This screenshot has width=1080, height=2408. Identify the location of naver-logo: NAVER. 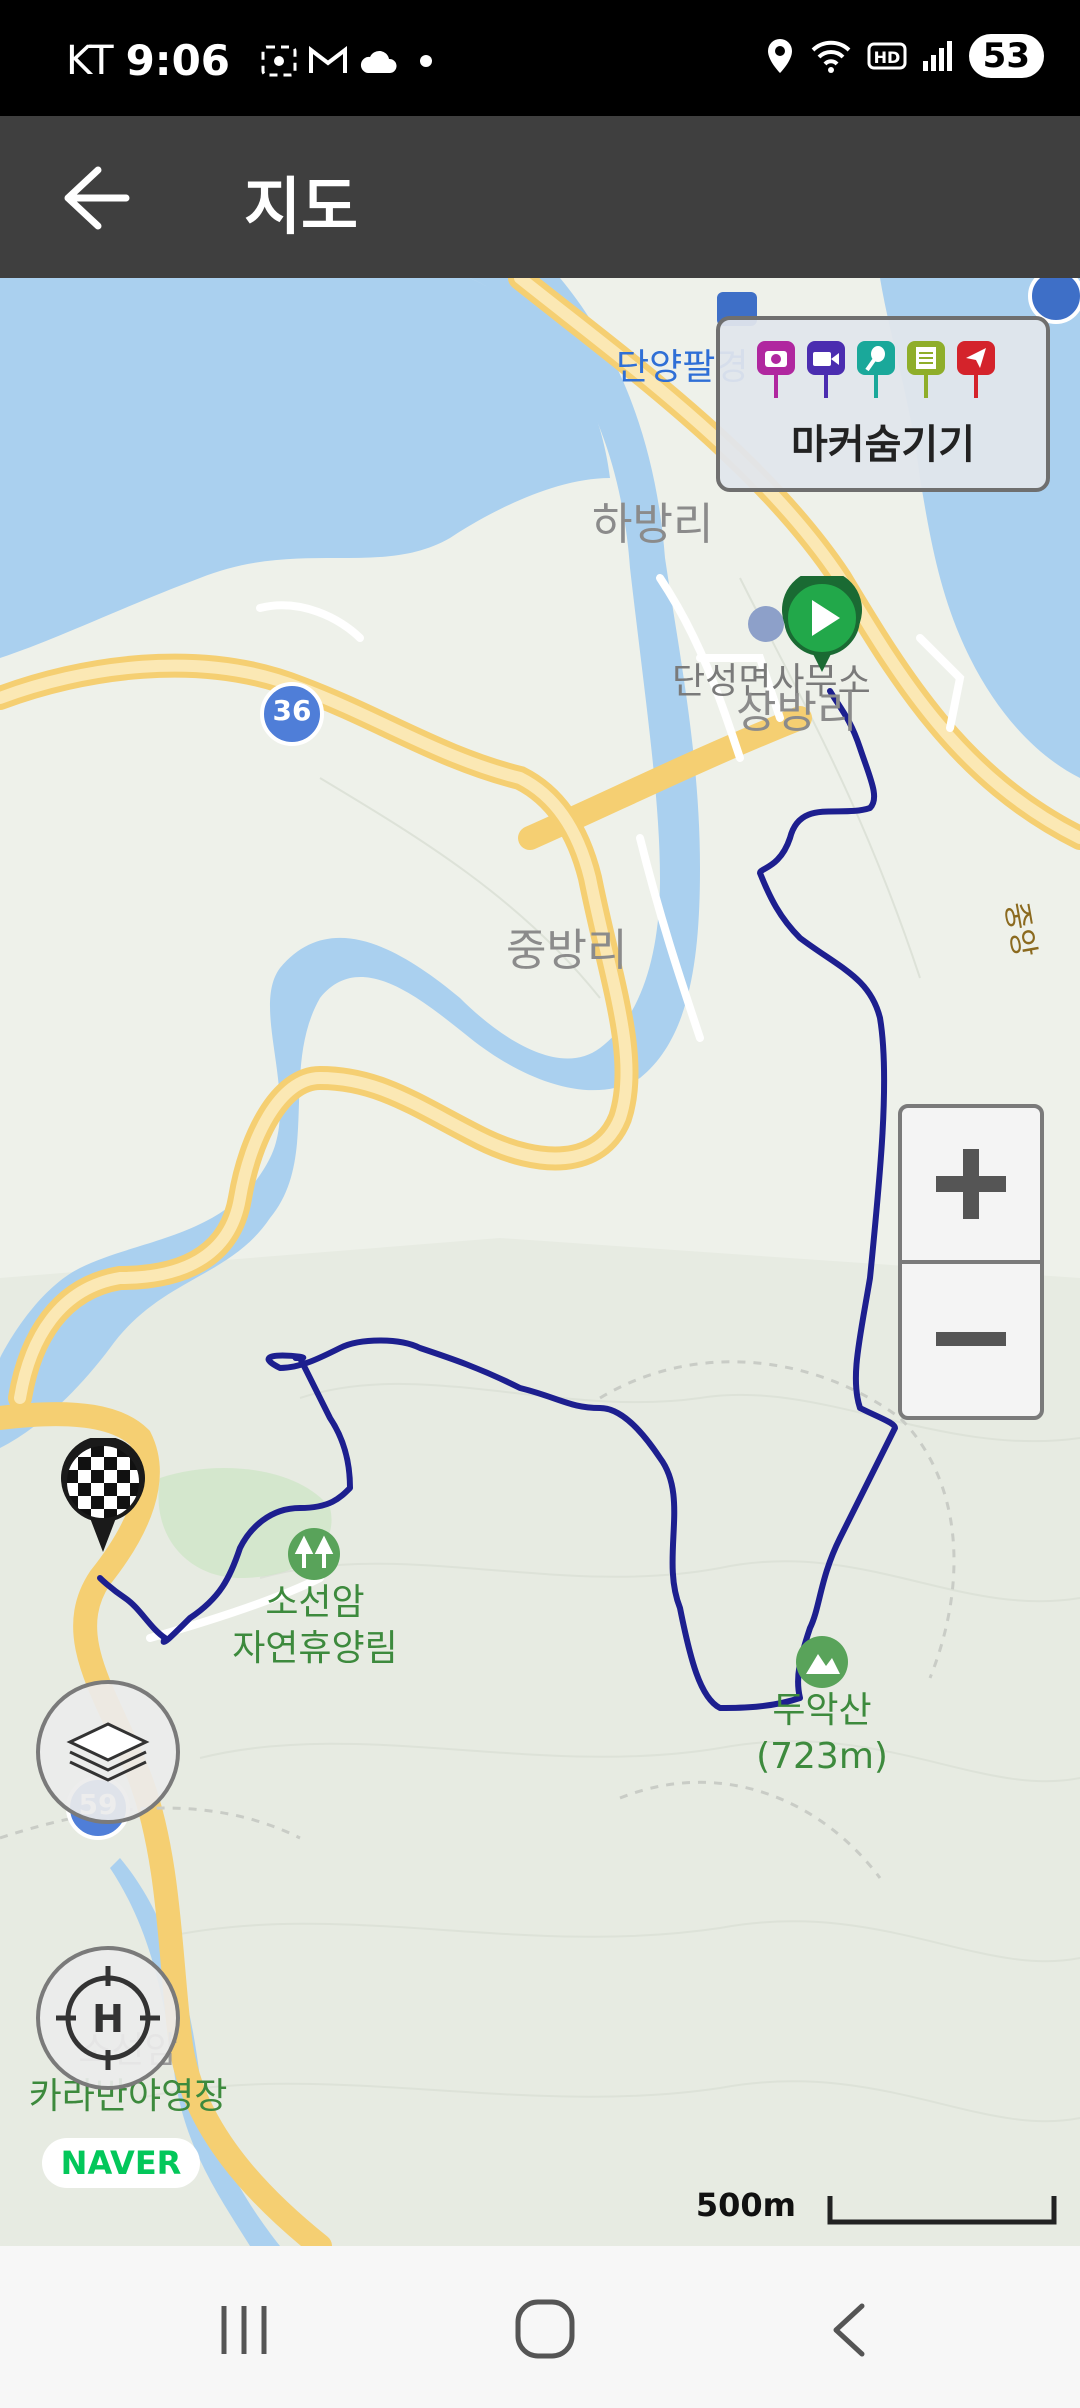
(121, 2163).